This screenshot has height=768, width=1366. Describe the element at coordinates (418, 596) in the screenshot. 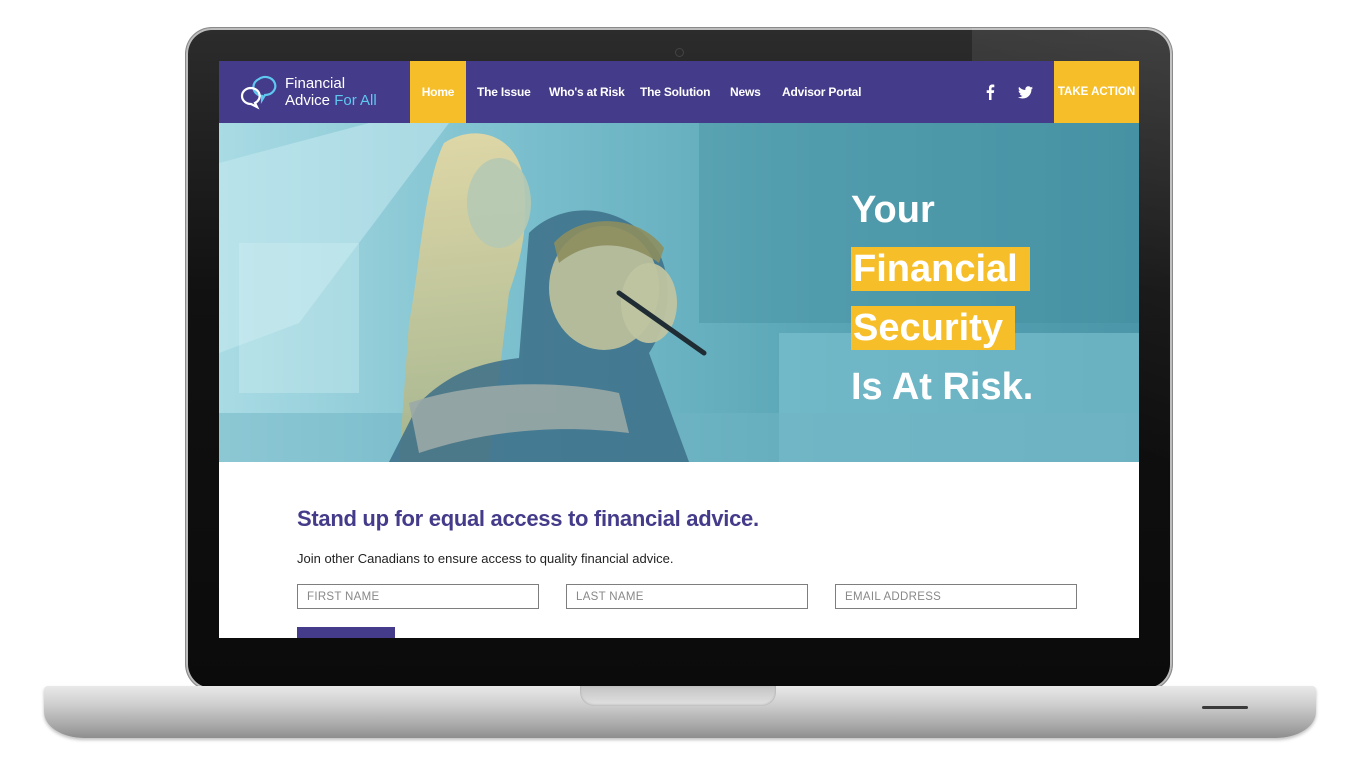

I see `first-name-input` at that location.